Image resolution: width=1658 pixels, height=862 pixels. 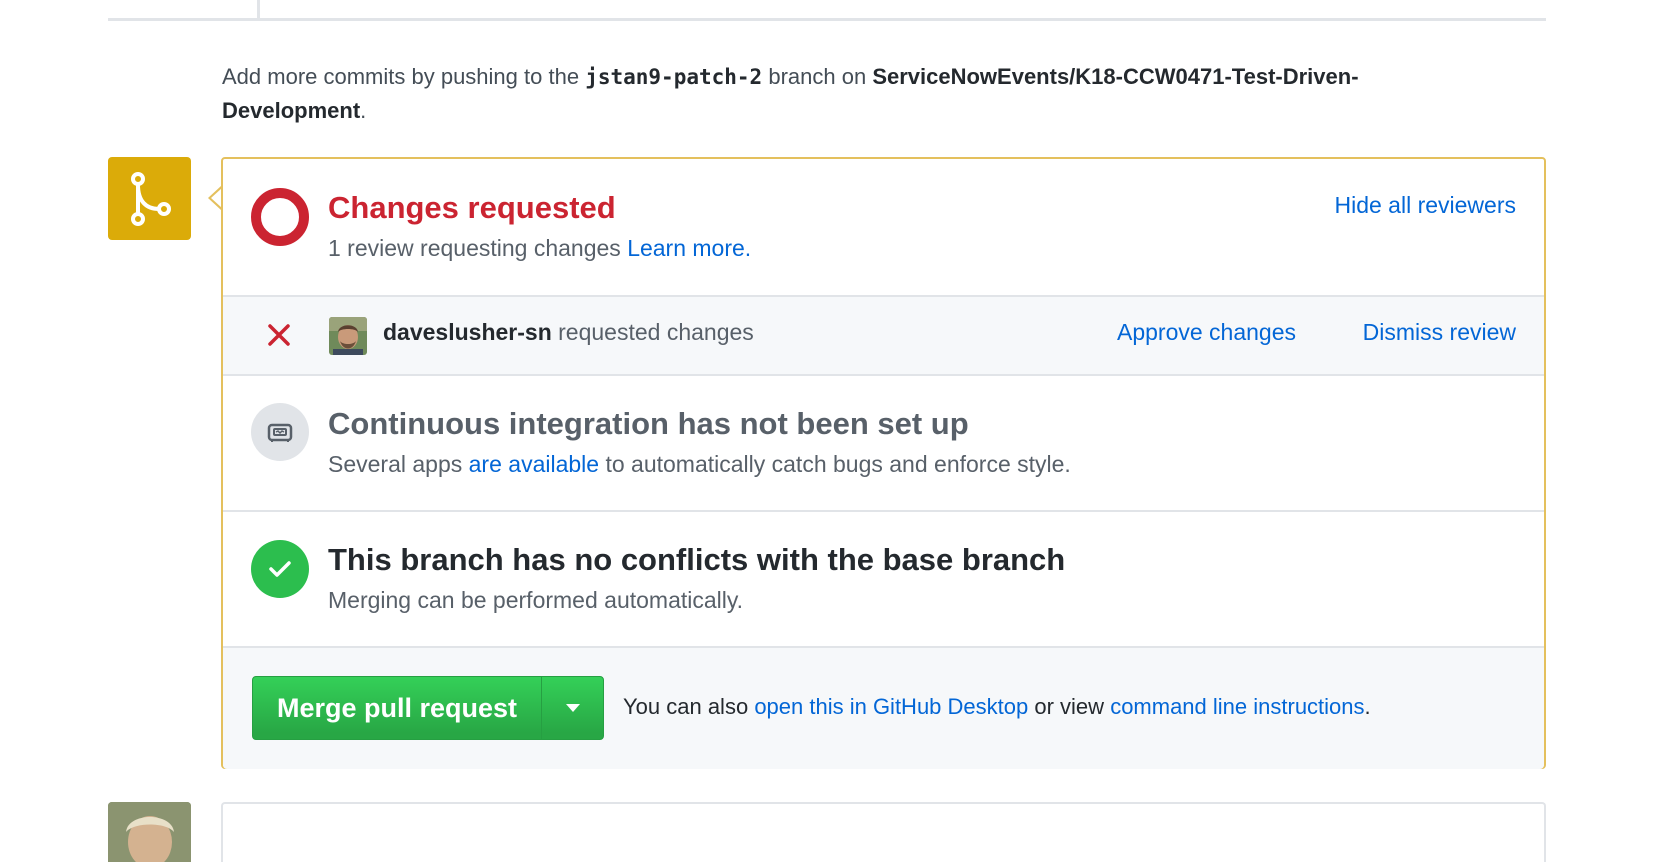 What do you see at coordinates (536, 600) in the screenshot?
I see `conflicts-subtitle: Merging can be performed automatically.` at bounding box center [536, 600].